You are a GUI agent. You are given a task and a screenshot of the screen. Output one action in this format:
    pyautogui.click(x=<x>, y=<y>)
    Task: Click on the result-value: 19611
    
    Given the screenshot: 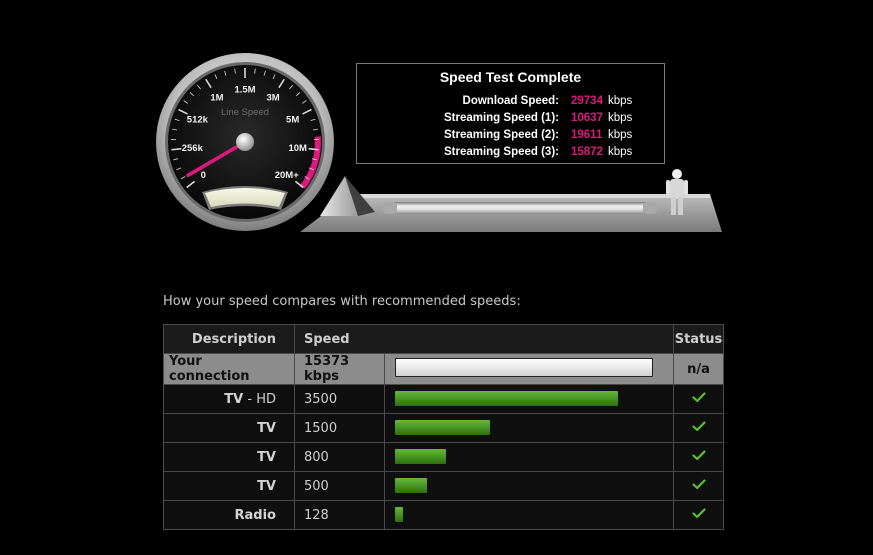 What is the action you would take?
    pyautogui.click(x=587, y=135)
    